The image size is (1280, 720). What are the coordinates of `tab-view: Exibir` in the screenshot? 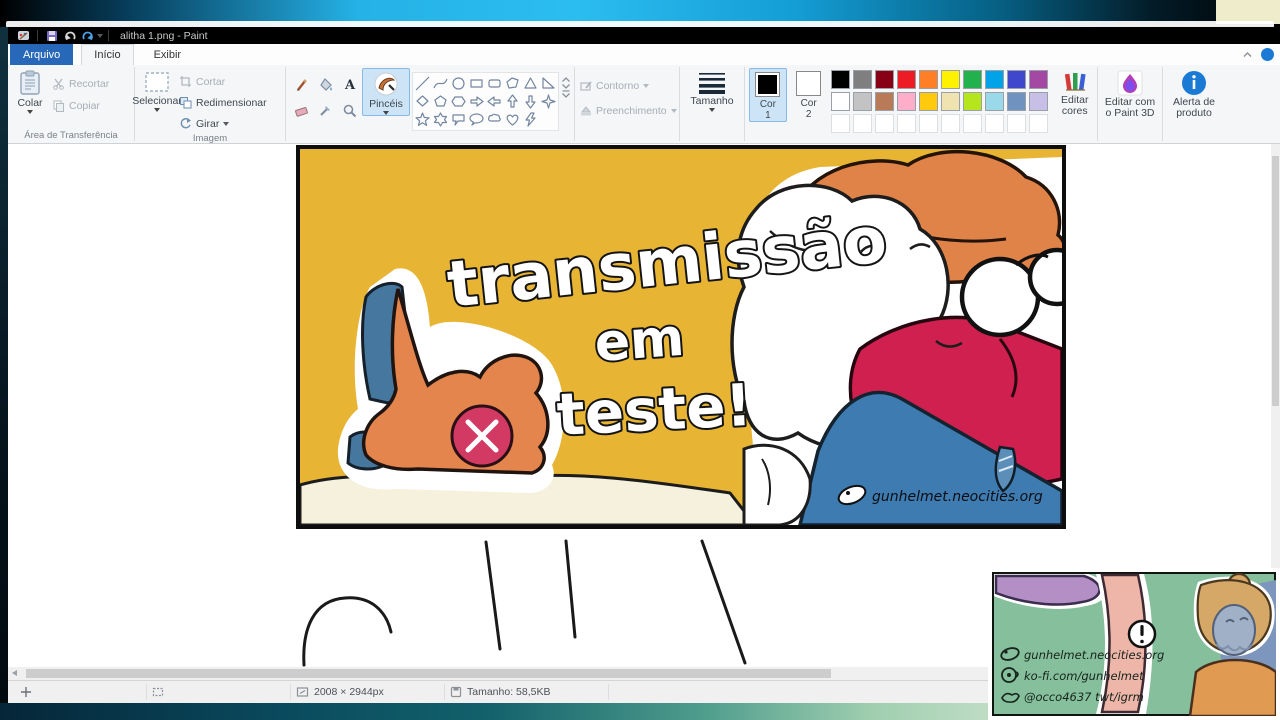 It's located at (168, 54).